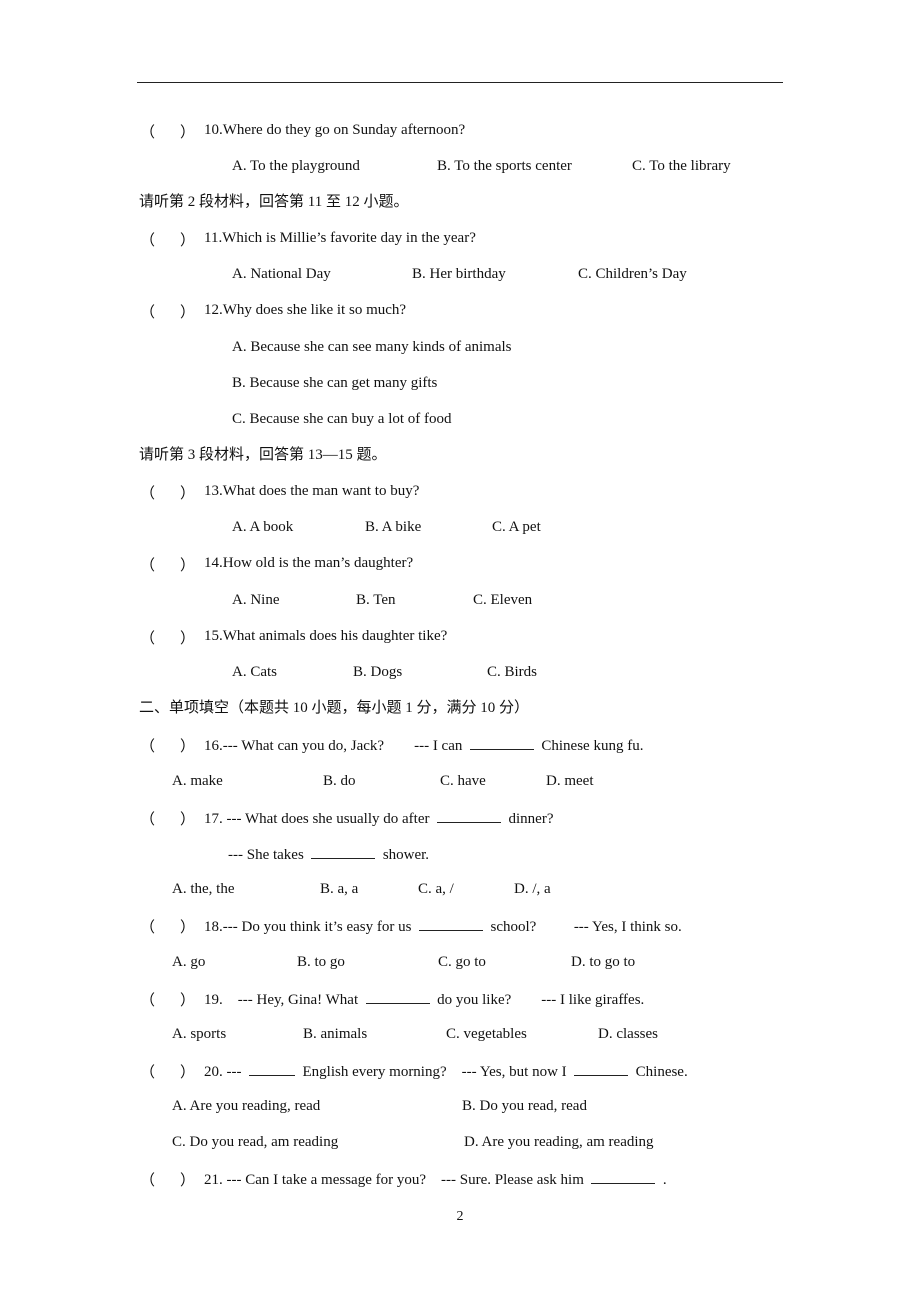 Image resolution: width=920 pixels, height=1302 pixels. What do you see at coordinates (532, 889) in the screenshot?
I see `q17-option-d: D. /, a` at bounding box center [532, 889].